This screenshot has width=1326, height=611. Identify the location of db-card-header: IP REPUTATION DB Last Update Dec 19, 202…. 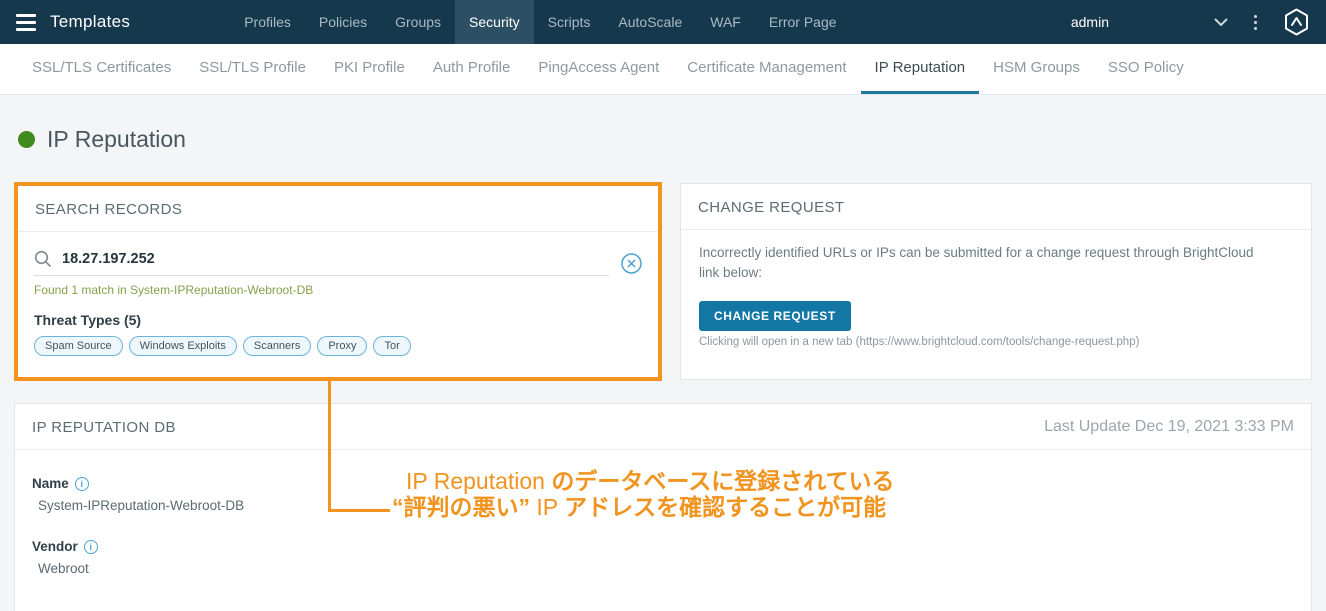
(663, 427).